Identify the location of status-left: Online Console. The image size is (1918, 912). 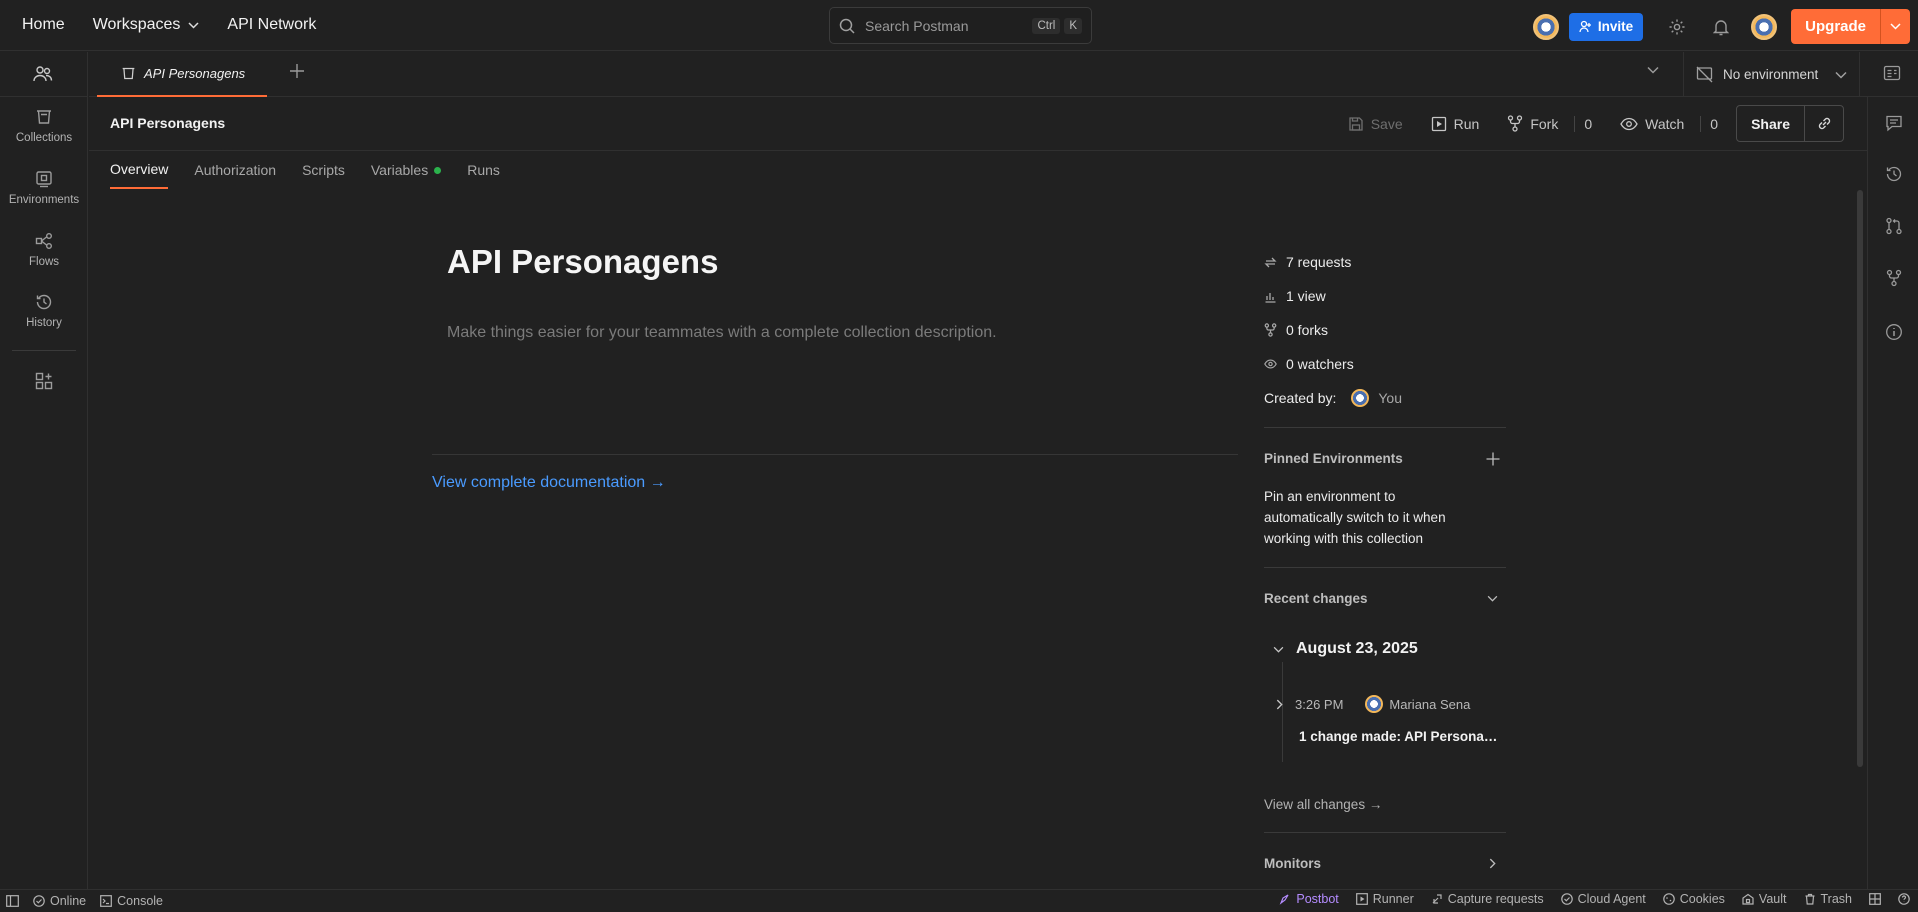
(84, 901).